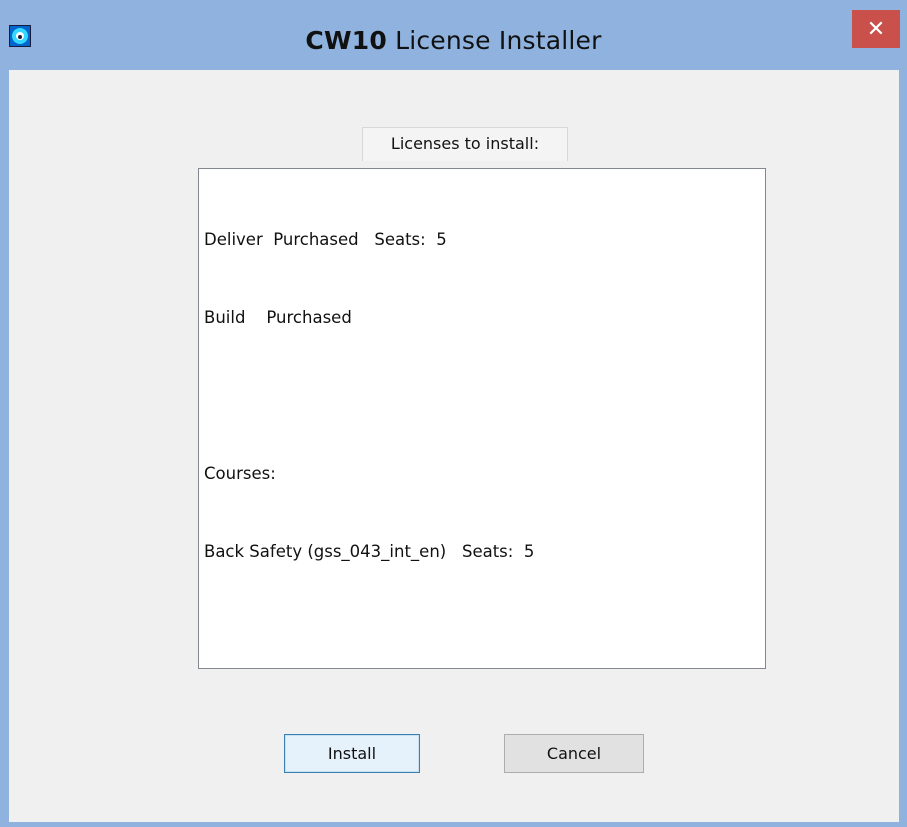 This screenshot has width=907, height=827. What do you see at coordinates (346, 40) in the screenshot?
I see `window-title-product: CW10` at bounding box center [346, 40].